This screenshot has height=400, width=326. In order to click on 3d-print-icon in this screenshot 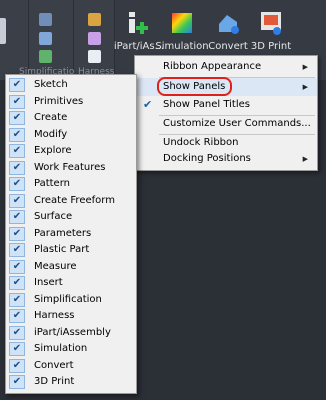, I will do `click(271, 23)`.